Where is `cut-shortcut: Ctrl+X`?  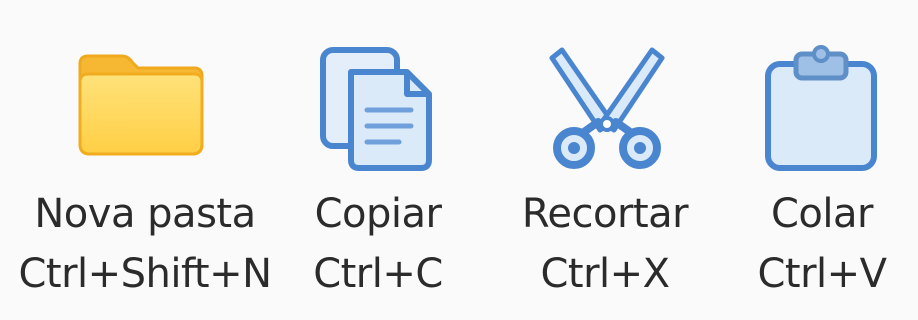 cut-shortcut: Ctrl+X is located at coordinates (605, 274).